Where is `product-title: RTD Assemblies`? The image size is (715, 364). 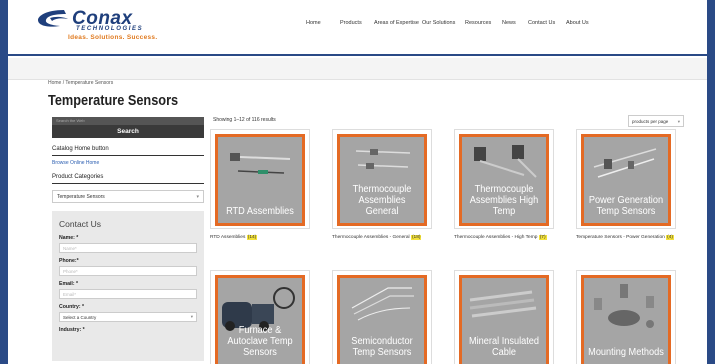
product-title: RTD Assemblies is located at coordinates (260, 211).